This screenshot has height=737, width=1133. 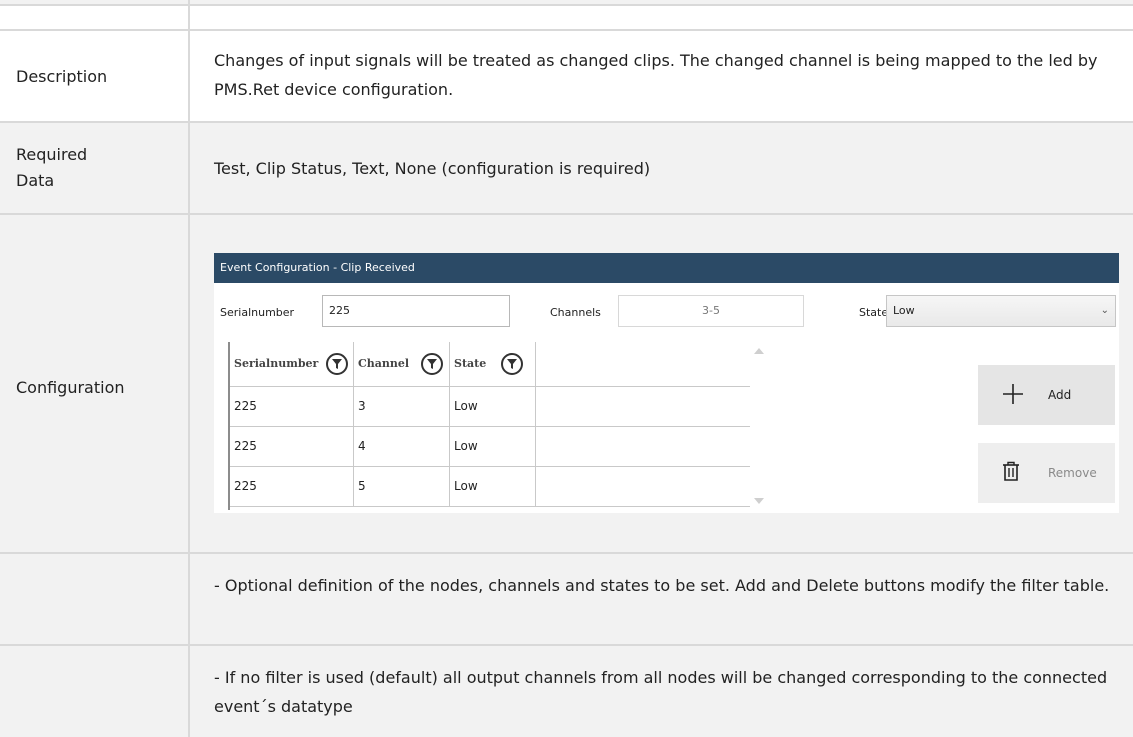 I want to click on required-label-line2: Data, so click(x=35, y=180).